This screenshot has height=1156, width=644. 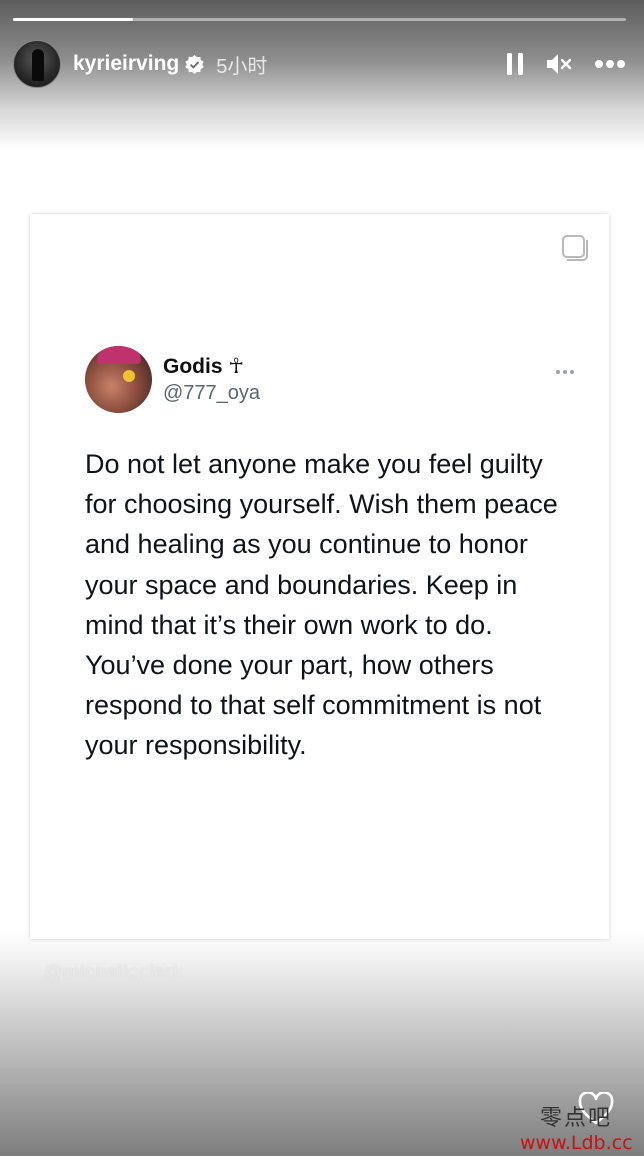 What do you see at coordinates (118, 379) in the screenshot?
I see `tweet-avatar` at bounding box center [118, 379].